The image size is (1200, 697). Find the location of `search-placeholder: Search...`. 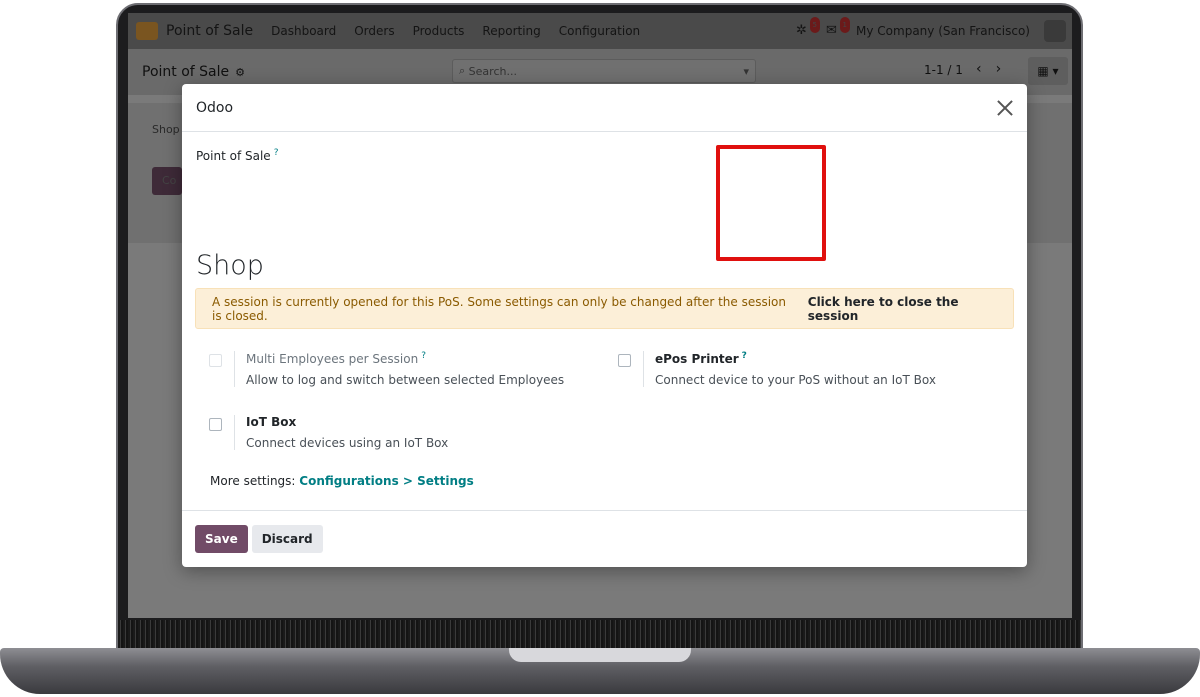

search-placeholder: Search... is located at coordinates (492, 71).